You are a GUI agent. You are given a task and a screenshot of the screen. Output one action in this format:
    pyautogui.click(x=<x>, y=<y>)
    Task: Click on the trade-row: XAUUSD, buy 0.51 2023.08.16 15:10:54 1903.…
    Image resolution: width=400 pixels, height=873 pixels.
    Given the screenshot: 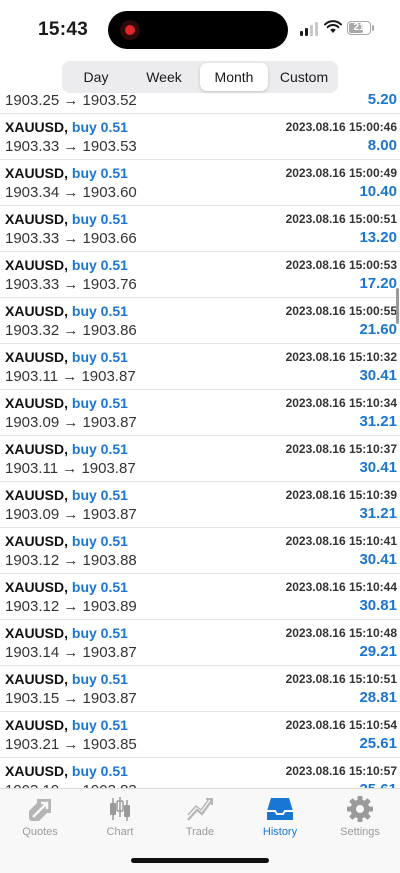 What is the action you would take?
    pyautogui.click(x=200, y=735)
    